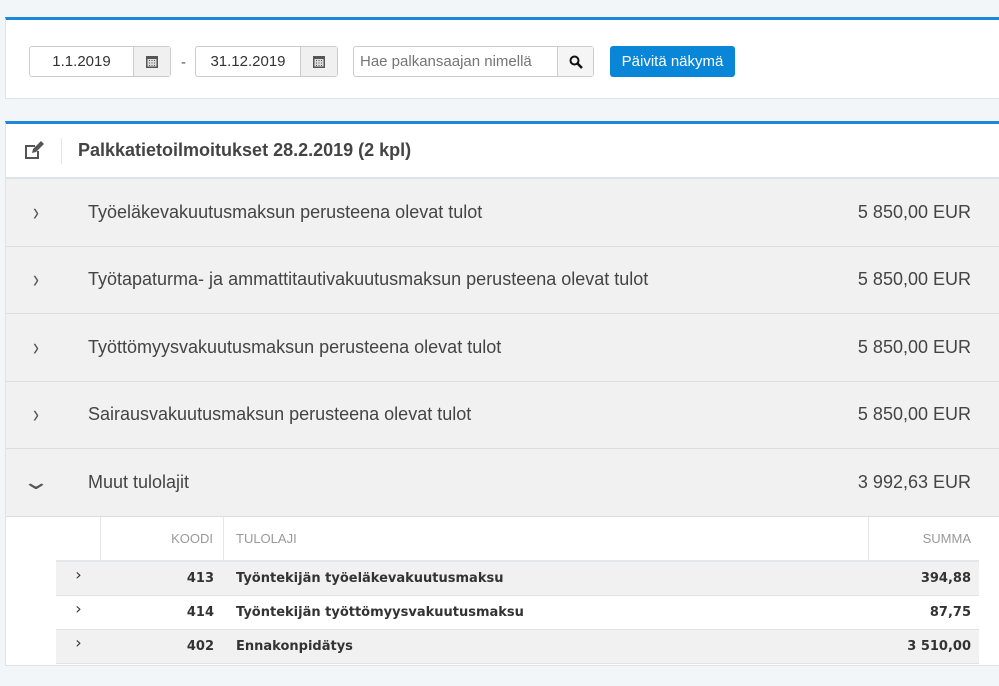 The width and height of the screenshot is (999, 686). Describe the element at coordinates (672, 61) in the screenshot. I see `update-view-button: Päivitä näkymä` at that location.